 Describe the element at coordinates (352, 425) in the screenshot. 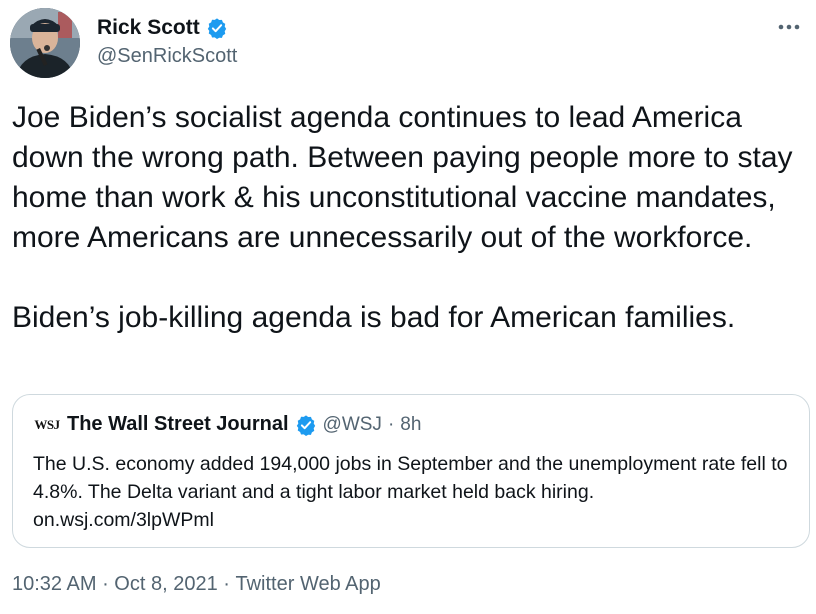

I see `quoted-author-handle: @WSJ` at that location.